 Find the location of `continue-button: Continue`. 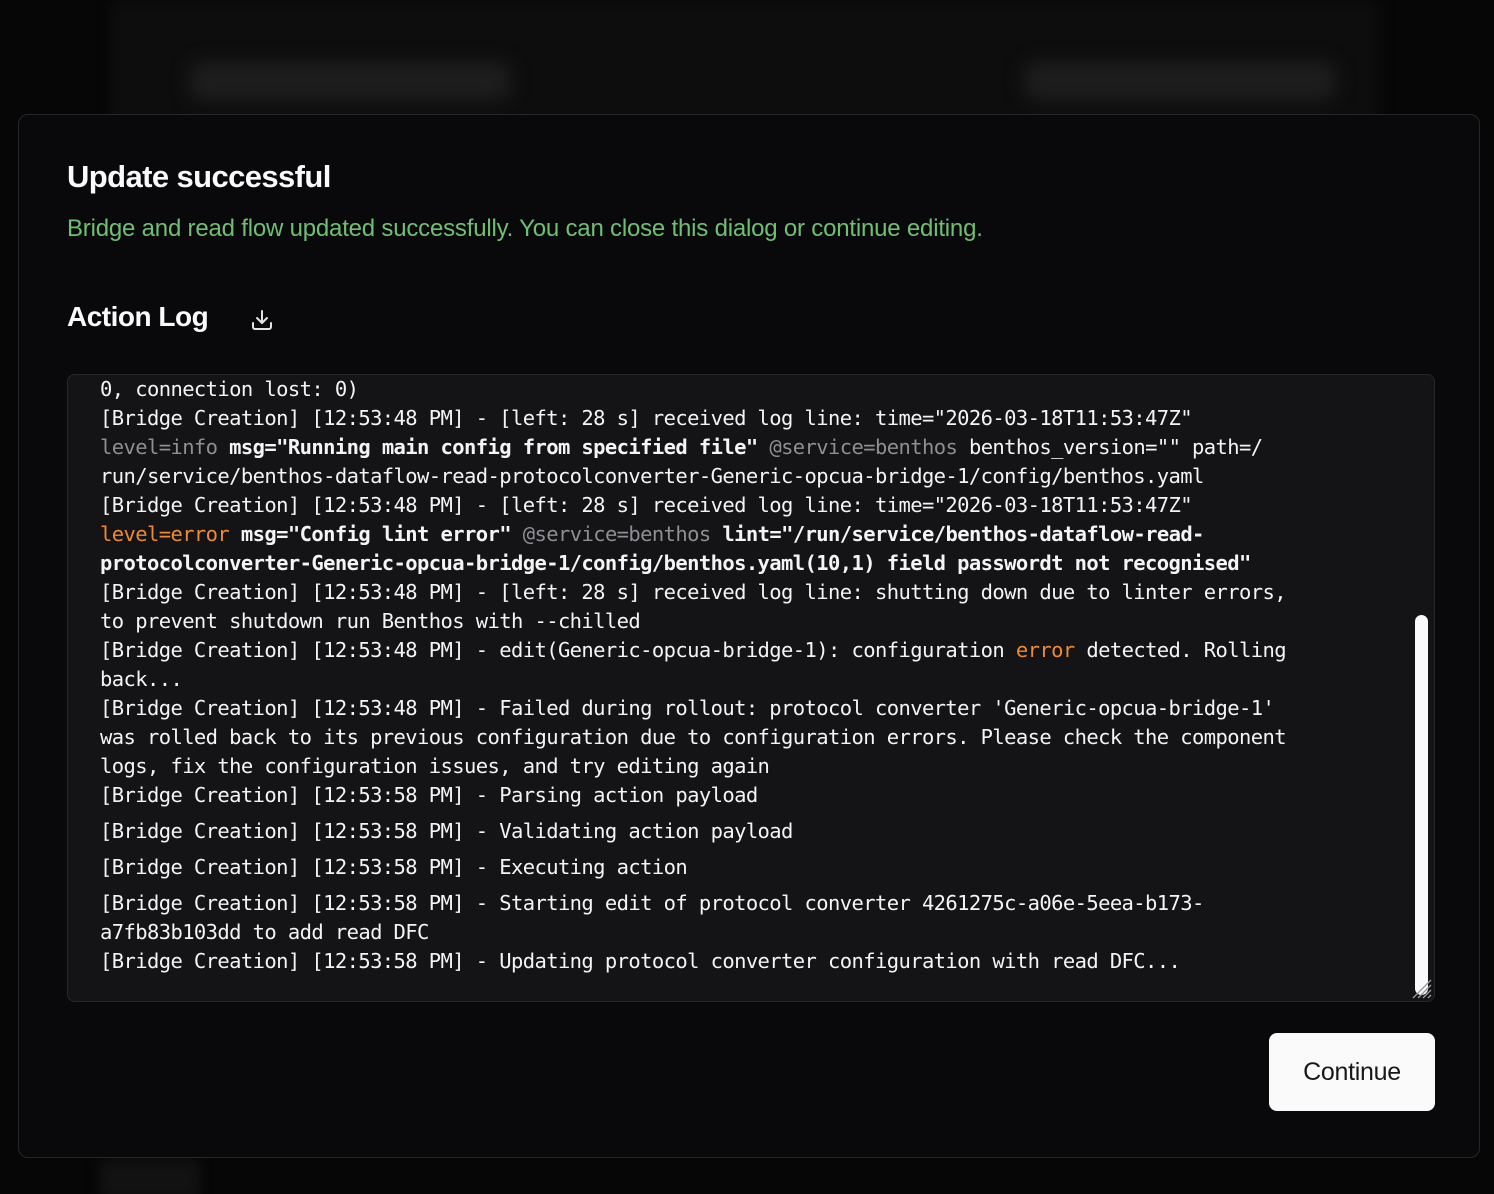

continue-button: Continue is located at coordinates (1352, 1072).